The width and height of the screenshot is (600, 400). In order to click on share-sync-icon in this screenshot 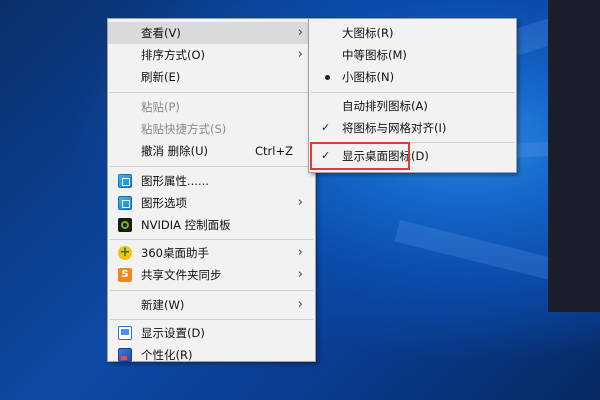, I will do `click(125, 275)`.